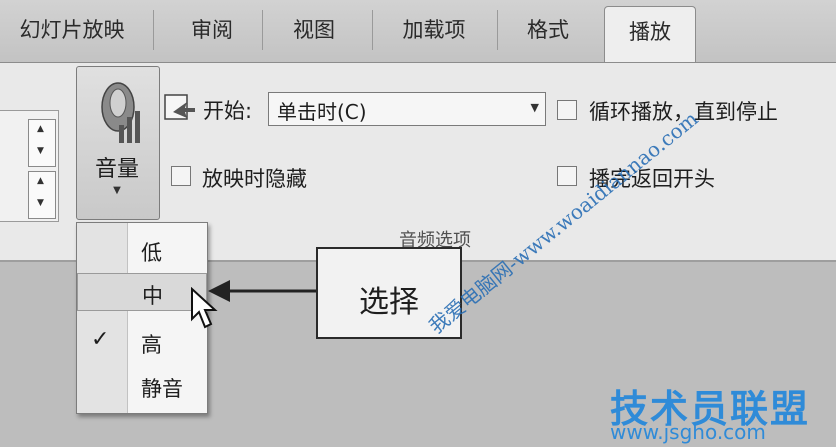 The width and height of the screenshot is (836, 447). Describe the element at coordinates (407, 109) in the screenshot. I see `start-select: 单击时(C) ▼` at that location.